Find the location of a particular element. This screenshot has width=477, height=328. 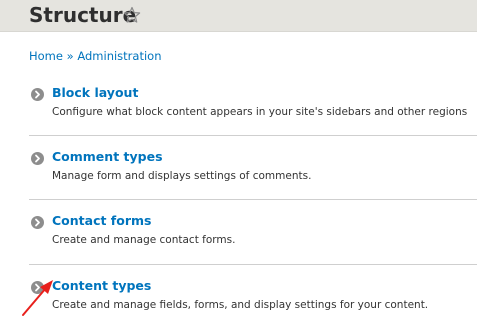

comment-types-link: Comment types is located at coordinates (107, 156).